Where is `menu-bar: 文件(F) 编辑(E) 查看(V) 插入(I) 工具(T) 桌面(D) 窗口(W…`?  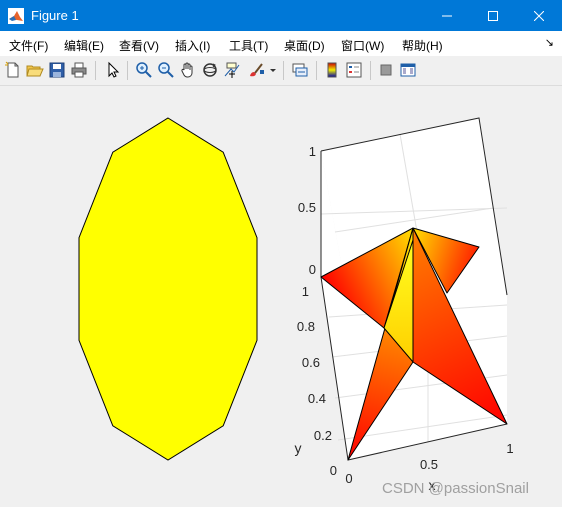 menu-bar: 文件(F) 编辑(E) 查看(V) 插入(I) 工具(T) 桌面(D) 窗口(W… is located at coordinates (281, 43).